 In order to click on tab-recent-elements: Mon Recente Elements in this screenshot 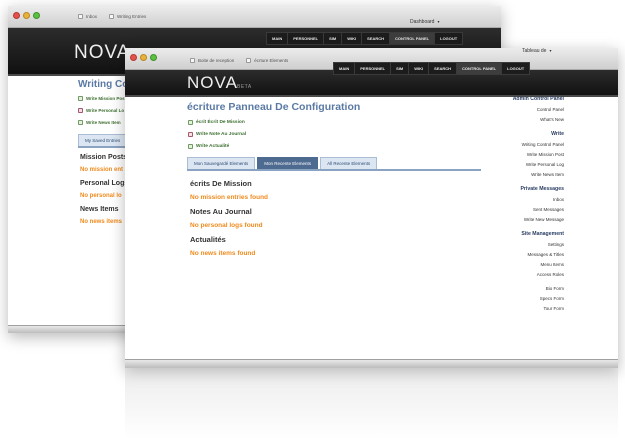, I will do `click(288, 163)`.